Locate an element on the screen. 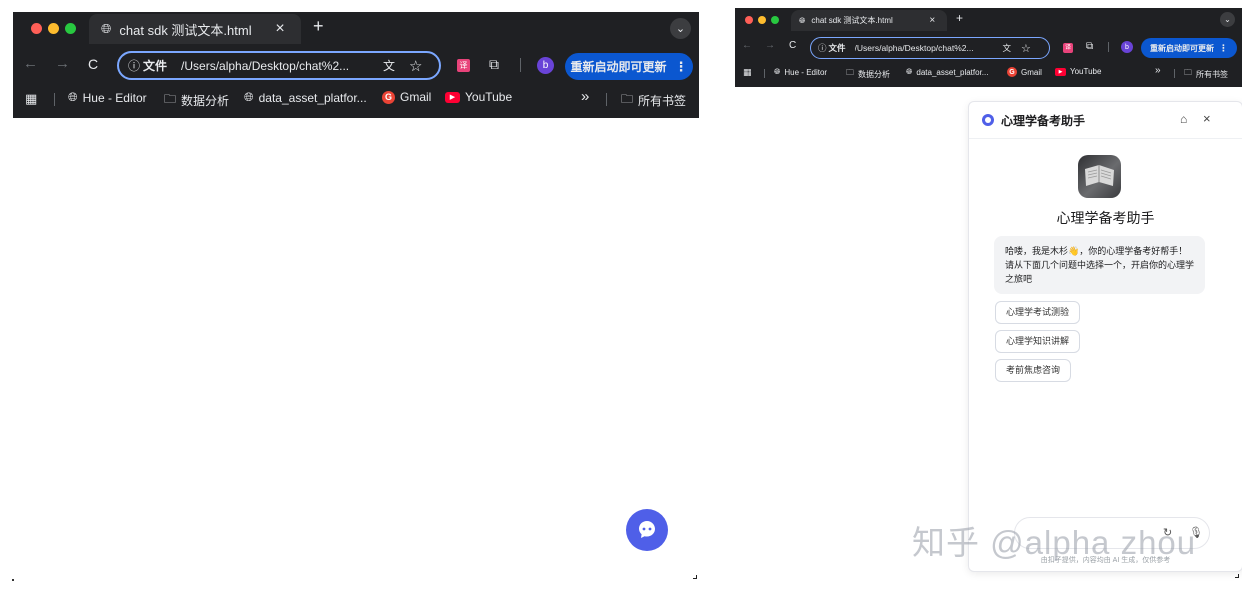 The image size is (1254, 594). book-icon is located at coordinates (1099, 175).